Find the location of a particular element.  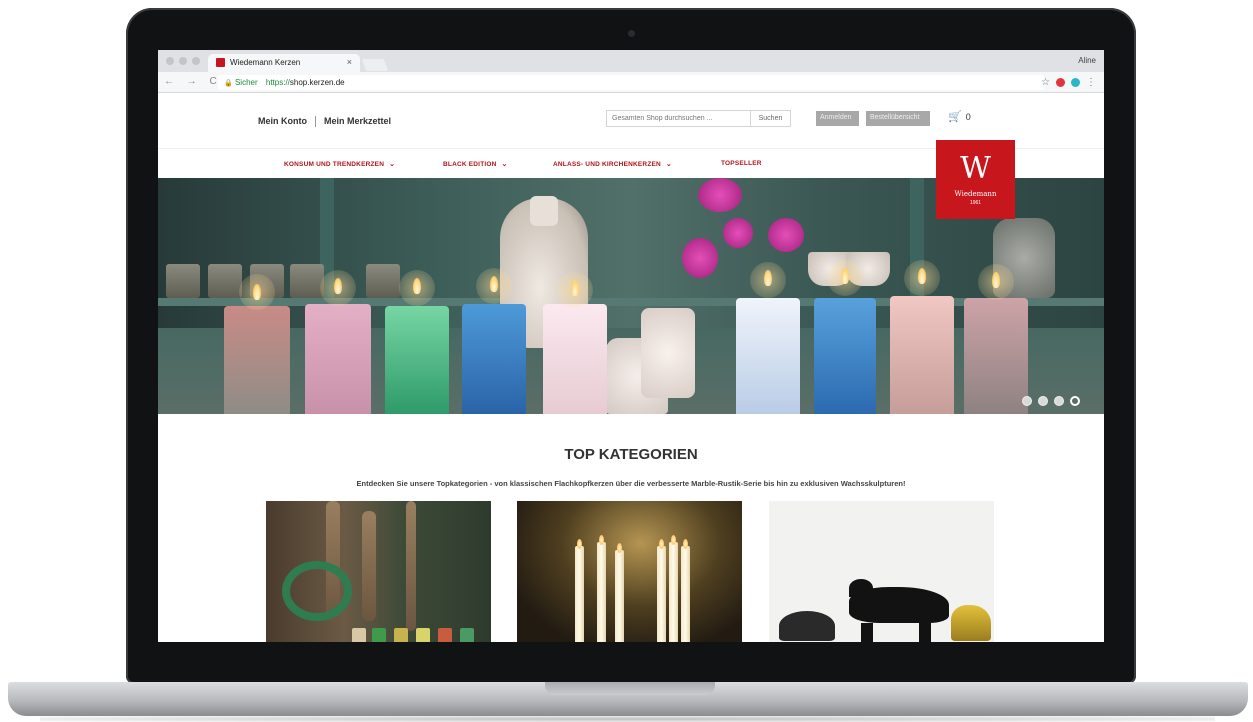

logo-letter: W is located at coordinates (975, 168).